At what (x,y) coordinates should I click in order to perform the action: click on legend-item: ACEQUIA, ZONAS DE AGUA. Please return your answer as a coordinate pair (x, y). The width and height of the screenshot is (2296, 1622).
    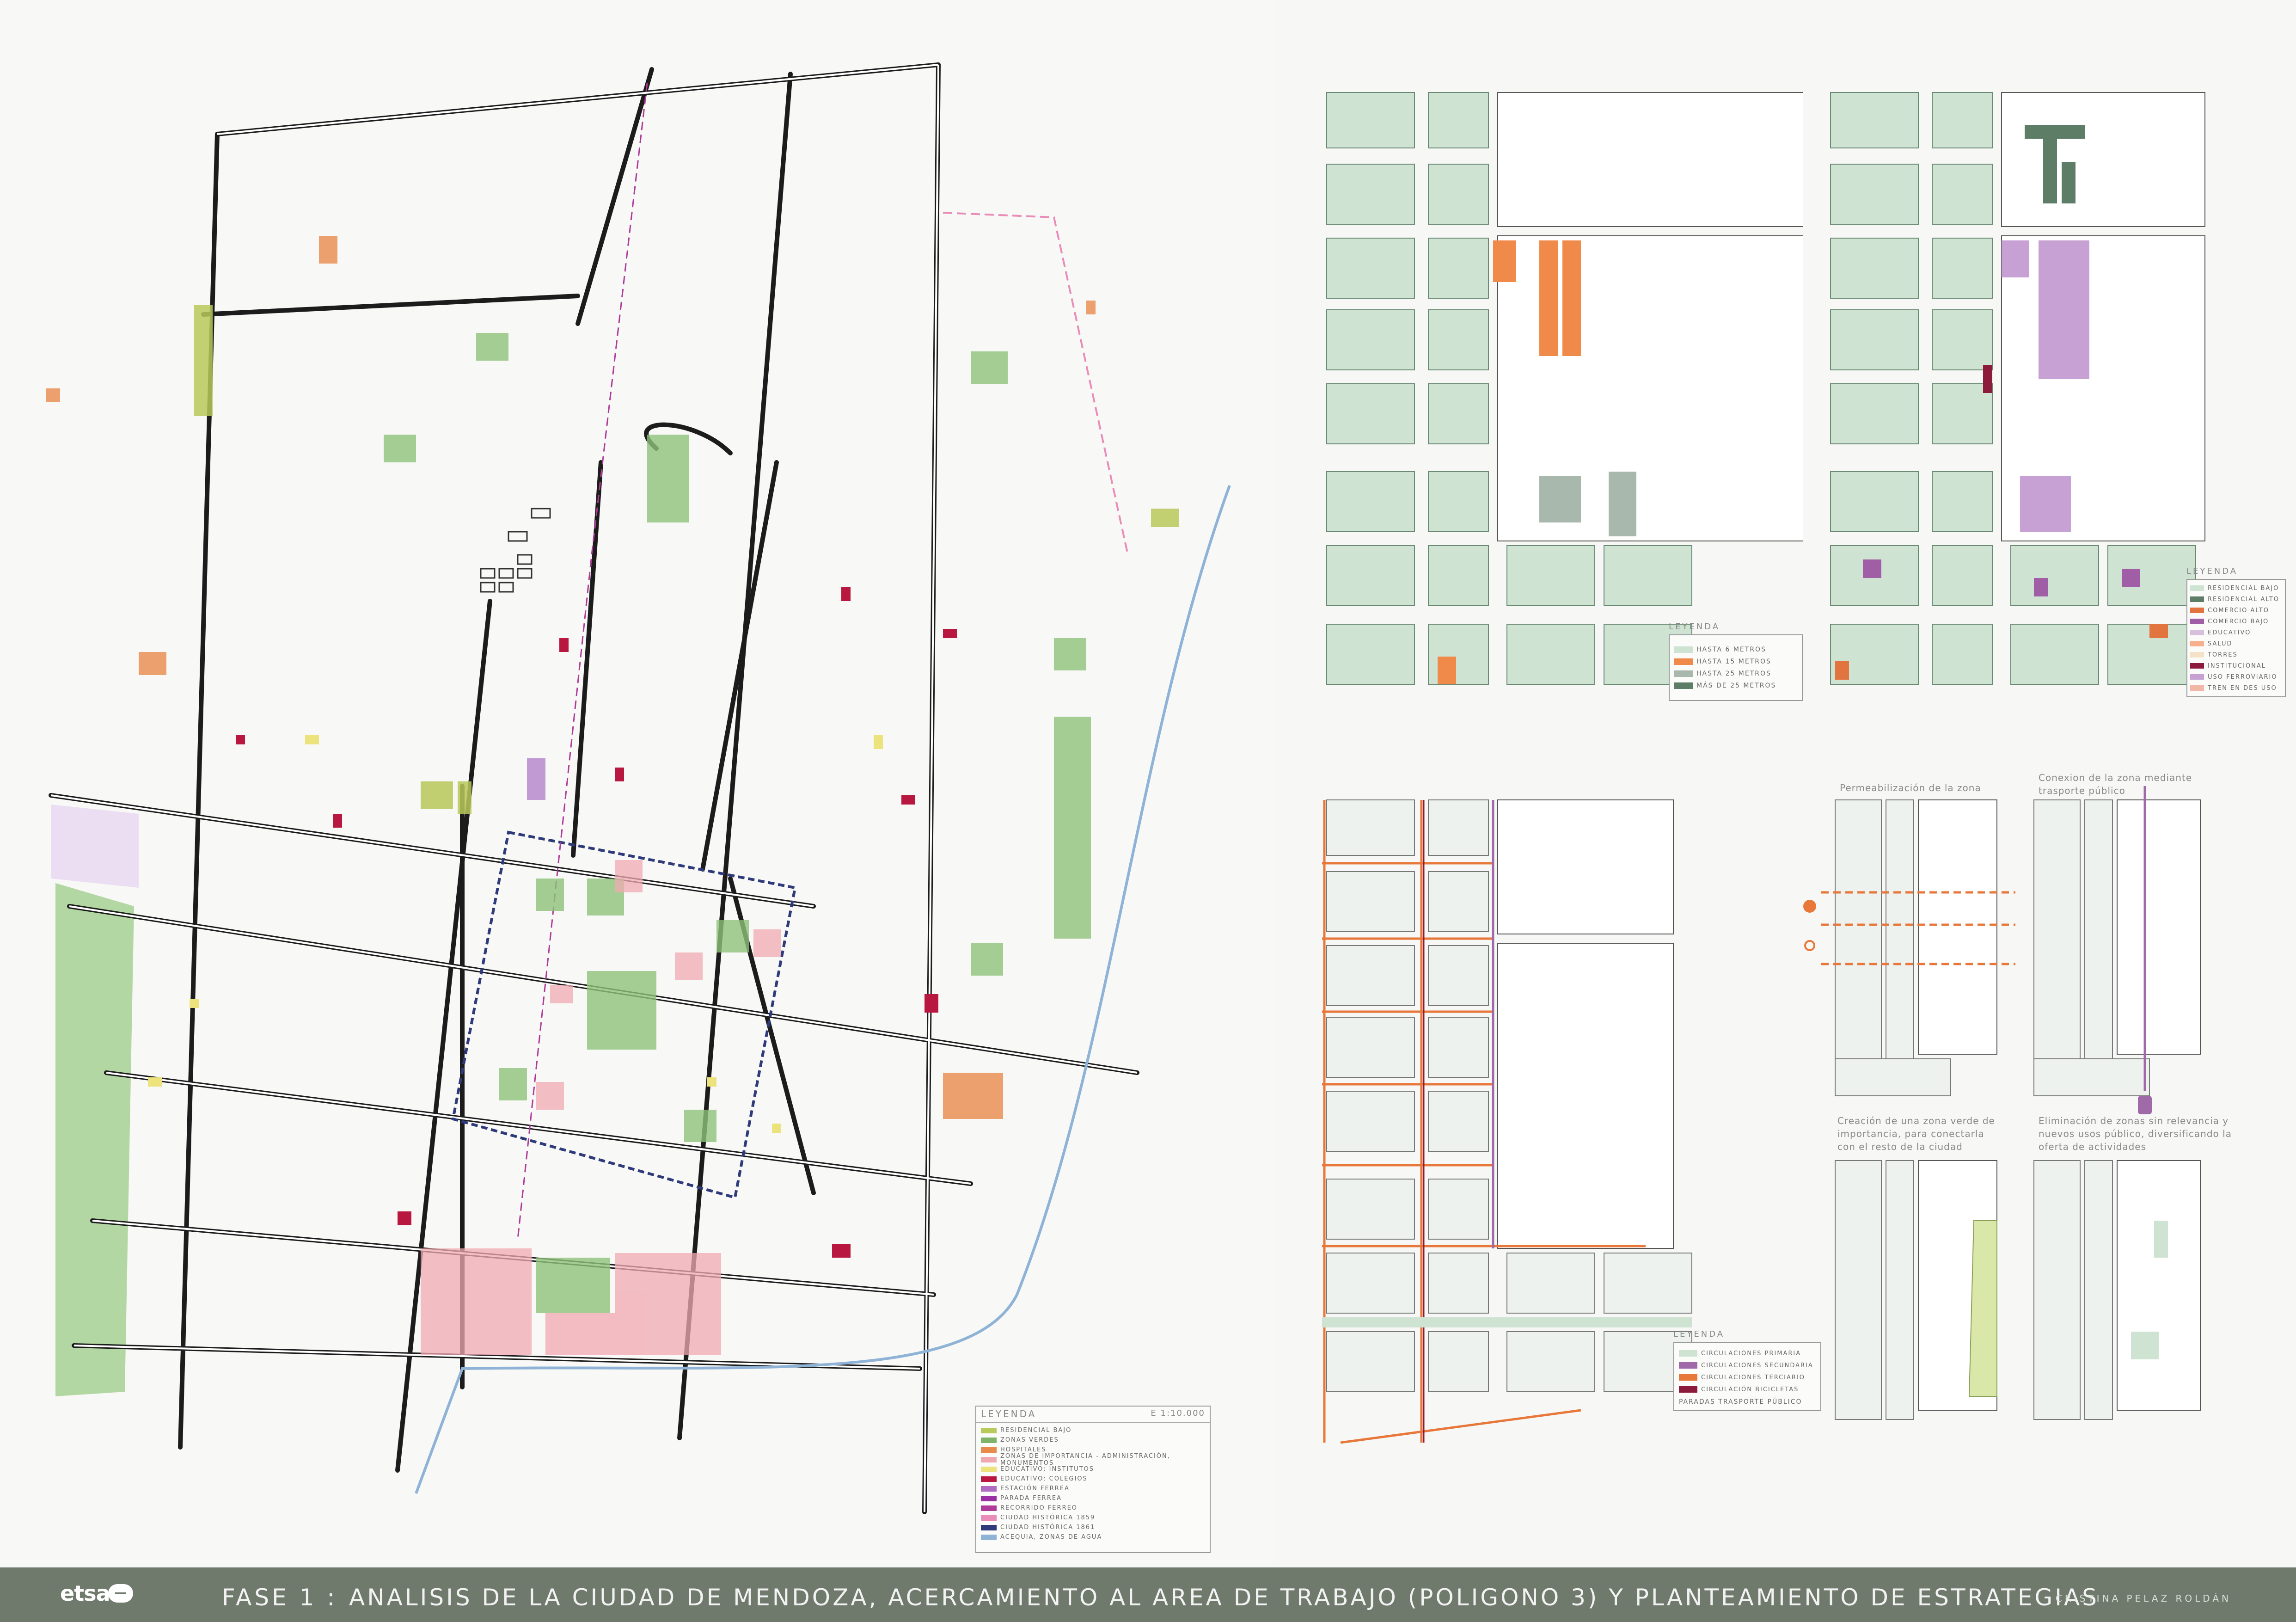
    Looking at the image, I should click on (1093, 1537).